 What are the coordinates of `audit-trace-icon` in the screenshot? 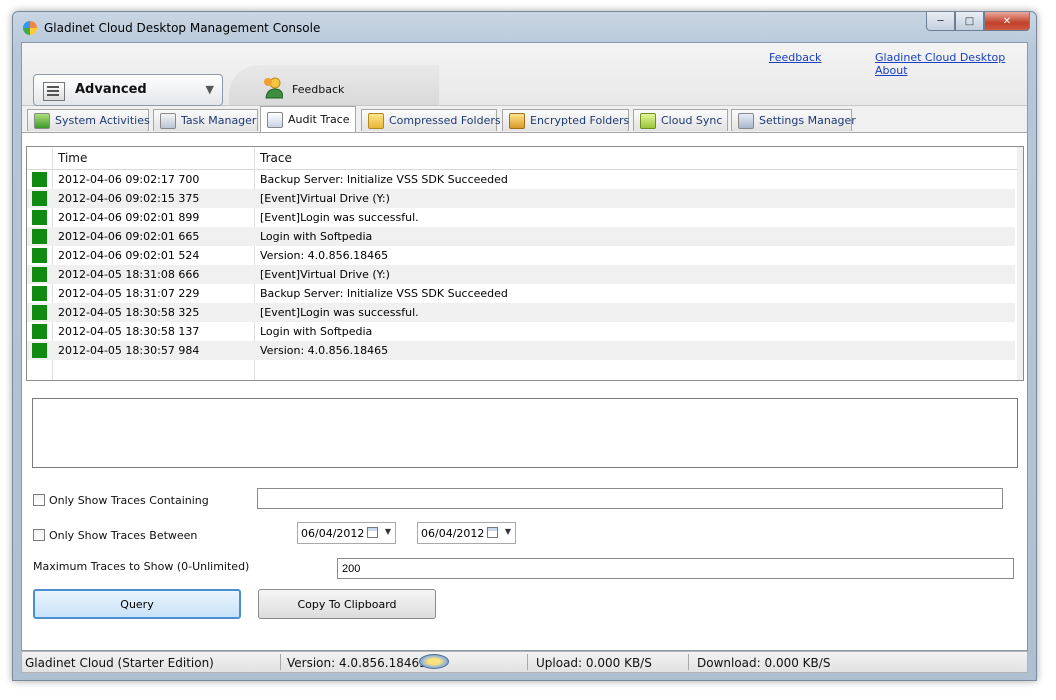 It's located at (275, 119).